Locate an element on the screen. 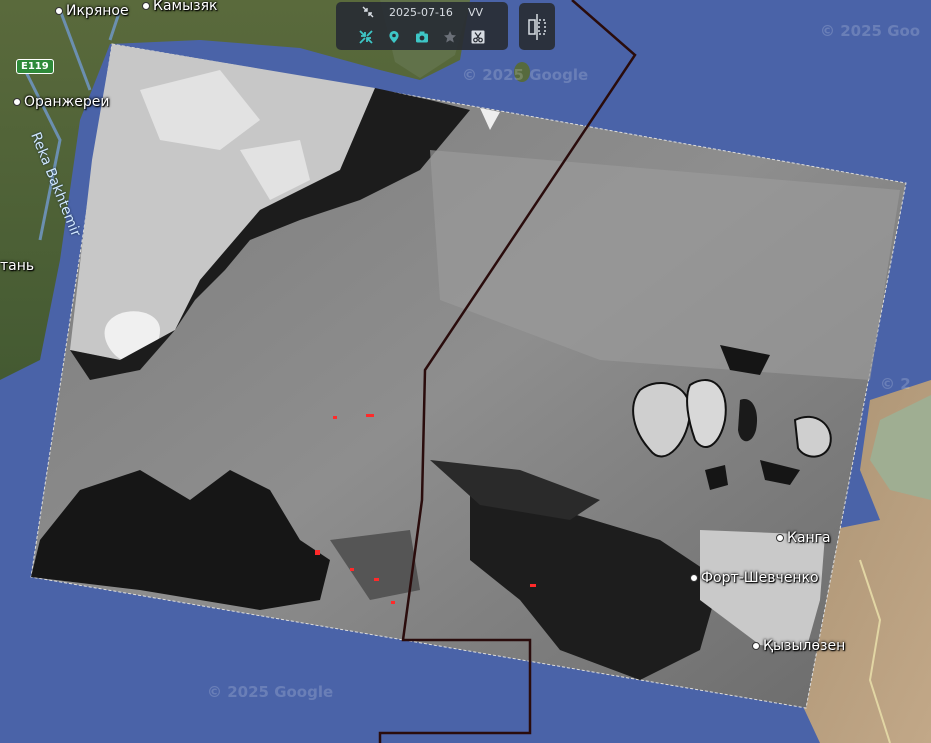 Image resolution: width=931 pixels, height=743 pixels. place-label-oranzherei: Оранжереи is located at coordinates (61, 102).